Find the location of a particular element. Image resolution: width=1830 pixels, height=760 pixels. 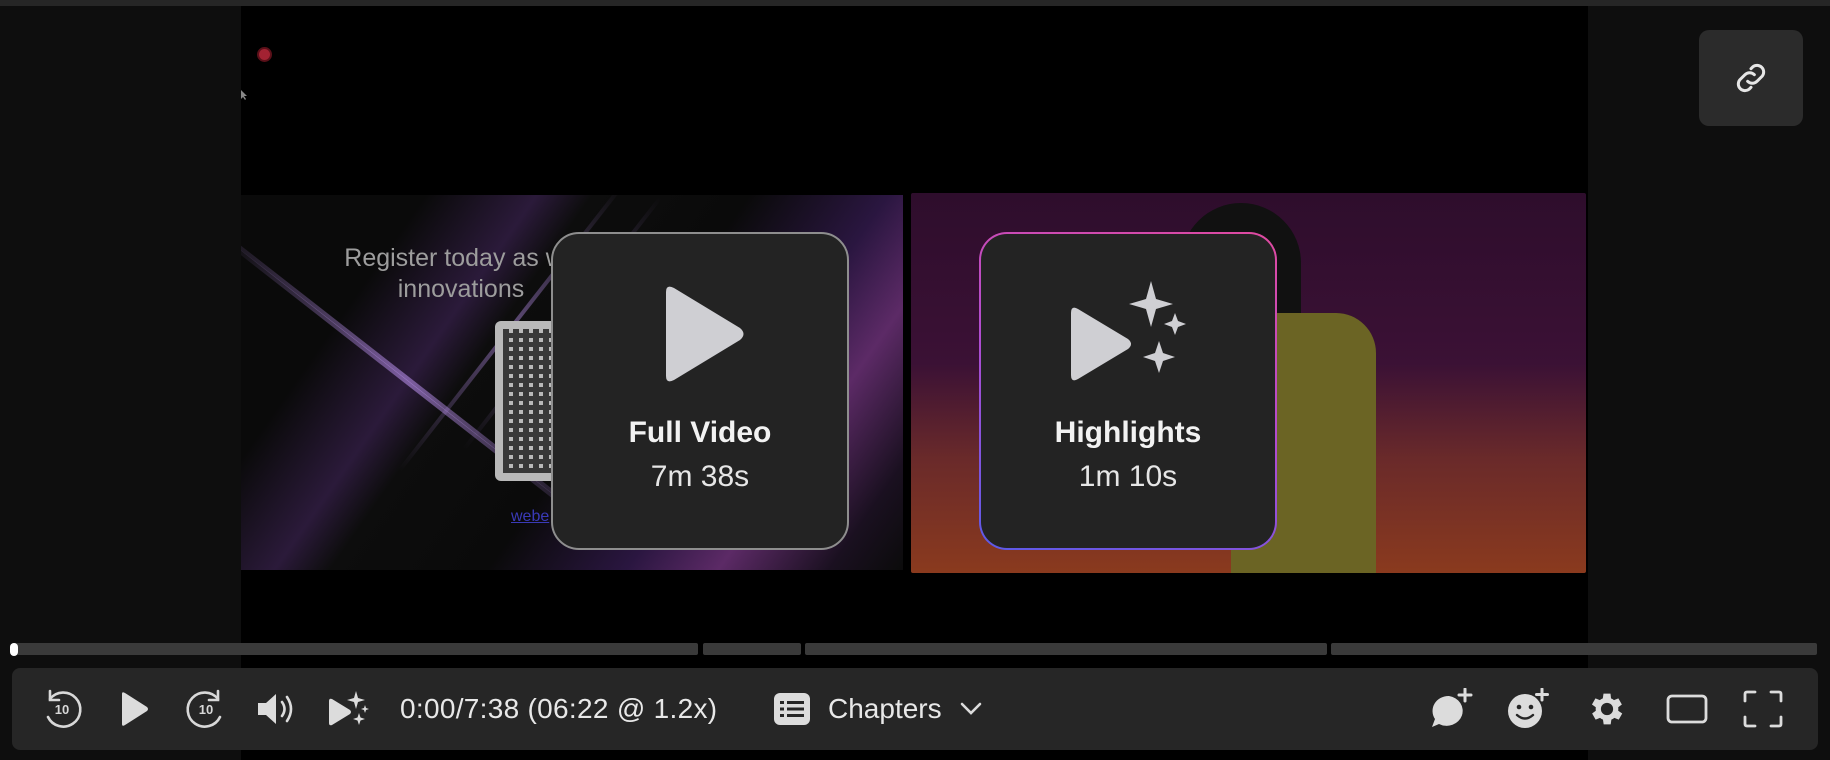

fullscreen-icon is located at coordinates (1763, 709).